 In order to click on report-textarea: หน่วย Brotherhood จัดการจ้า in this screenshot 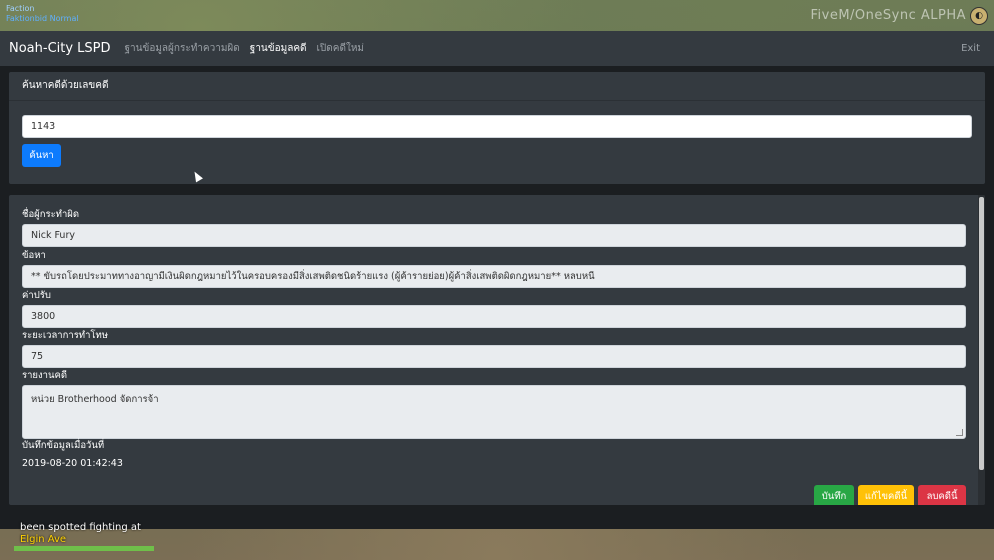, I will do `click(494, 412)`.